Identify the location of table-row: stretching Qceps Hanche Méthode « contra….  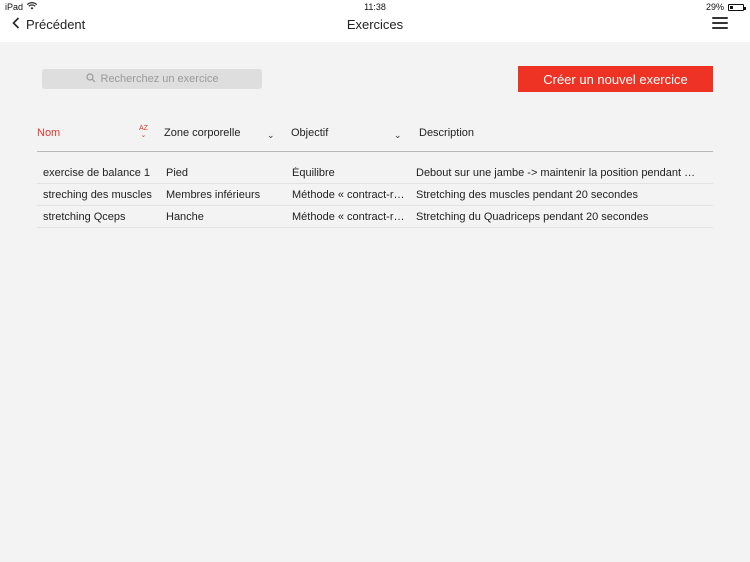
(375, 217).